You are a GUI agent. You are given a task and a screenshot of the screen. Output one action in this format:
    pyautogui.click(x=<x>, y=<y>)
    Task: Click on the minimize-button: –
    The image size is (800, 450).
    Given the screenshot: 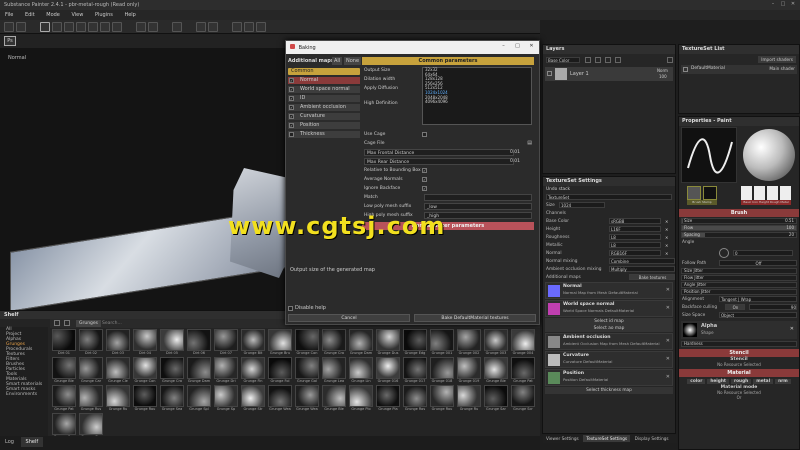 What is the action you would take?
    pyautogui.click(x=773, y=5)
    